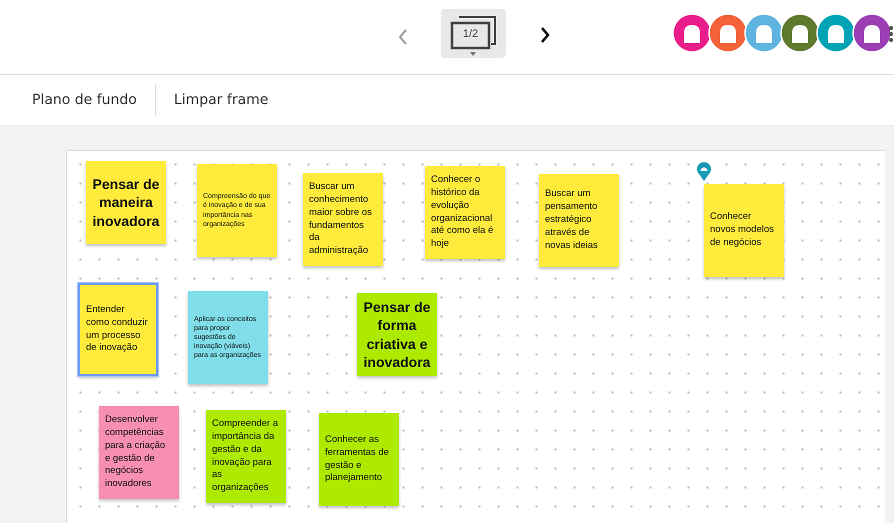 The height and width of the screenshot is (523, 894). I want to click on sticky-note: Conhecer as ferramentas de gestão e planejamento, so click(359, 459).